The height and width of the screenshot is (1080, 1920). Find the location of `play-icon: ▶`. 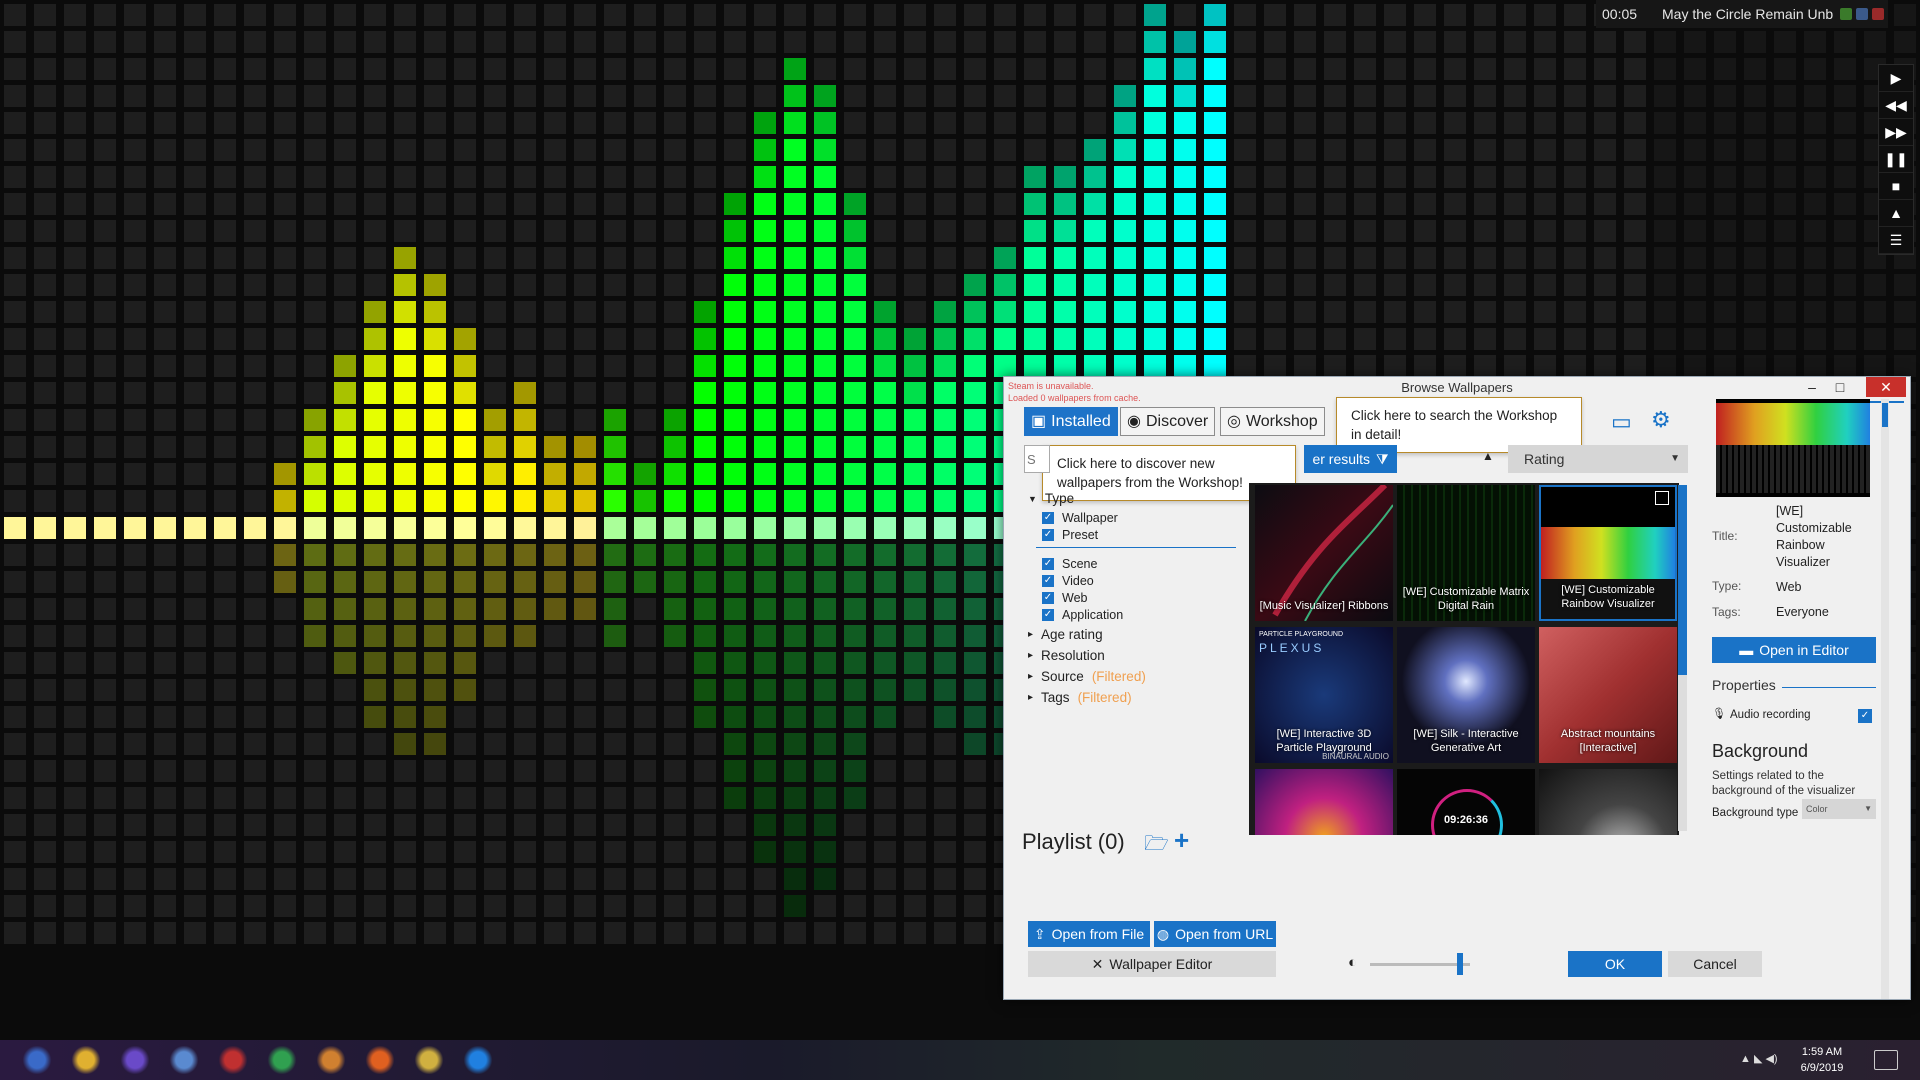

play-icon: ▶ is located at coordinates (1896, 78).